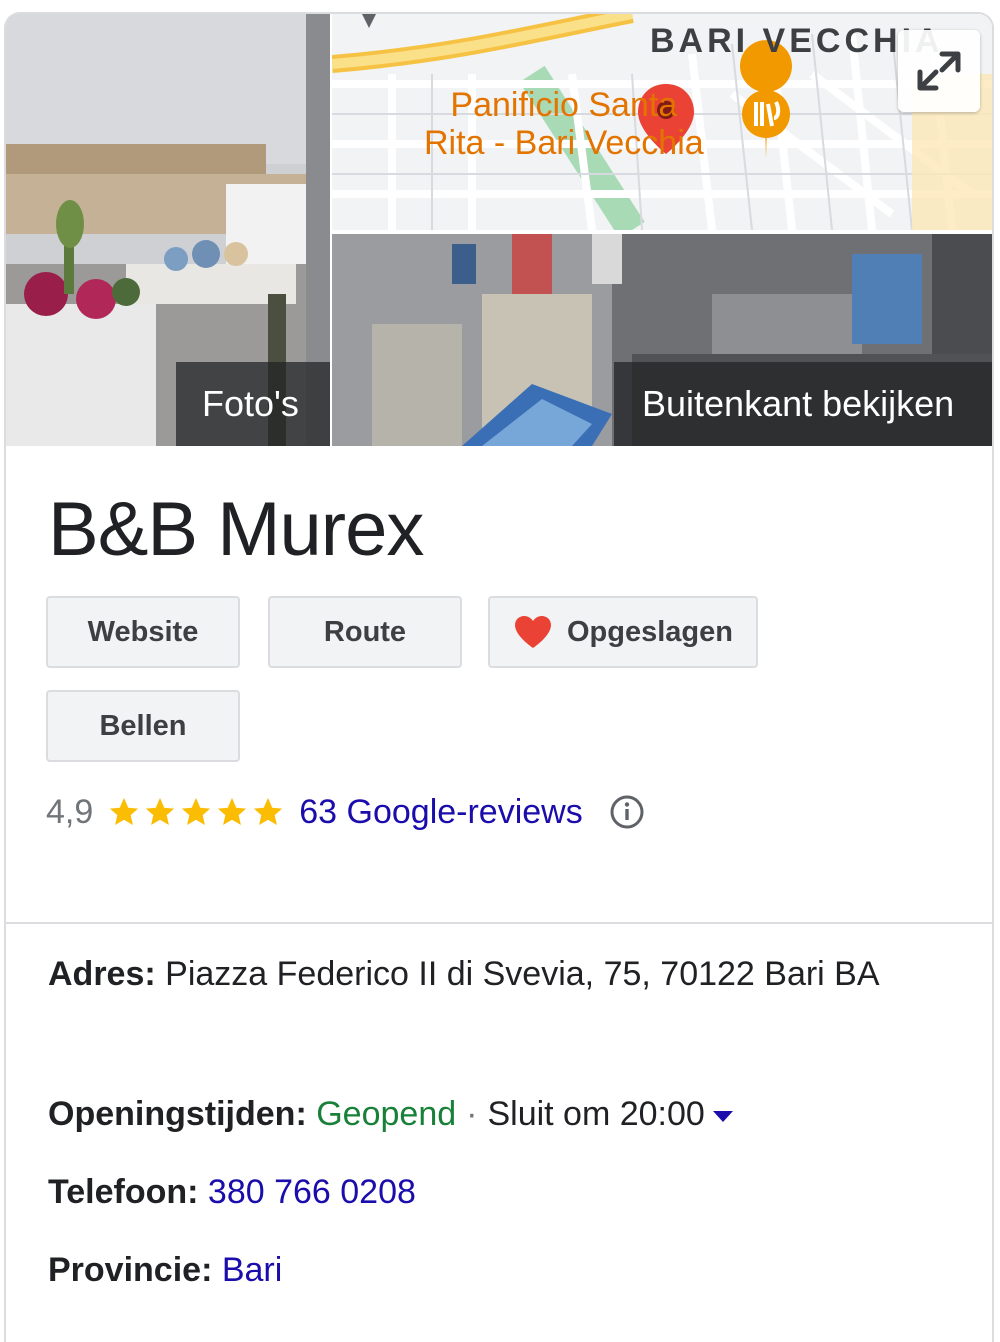 Image resolution: width=1000 pixels, height=1342 pixels. I want to click on route-button: Route, so click(365, 632).